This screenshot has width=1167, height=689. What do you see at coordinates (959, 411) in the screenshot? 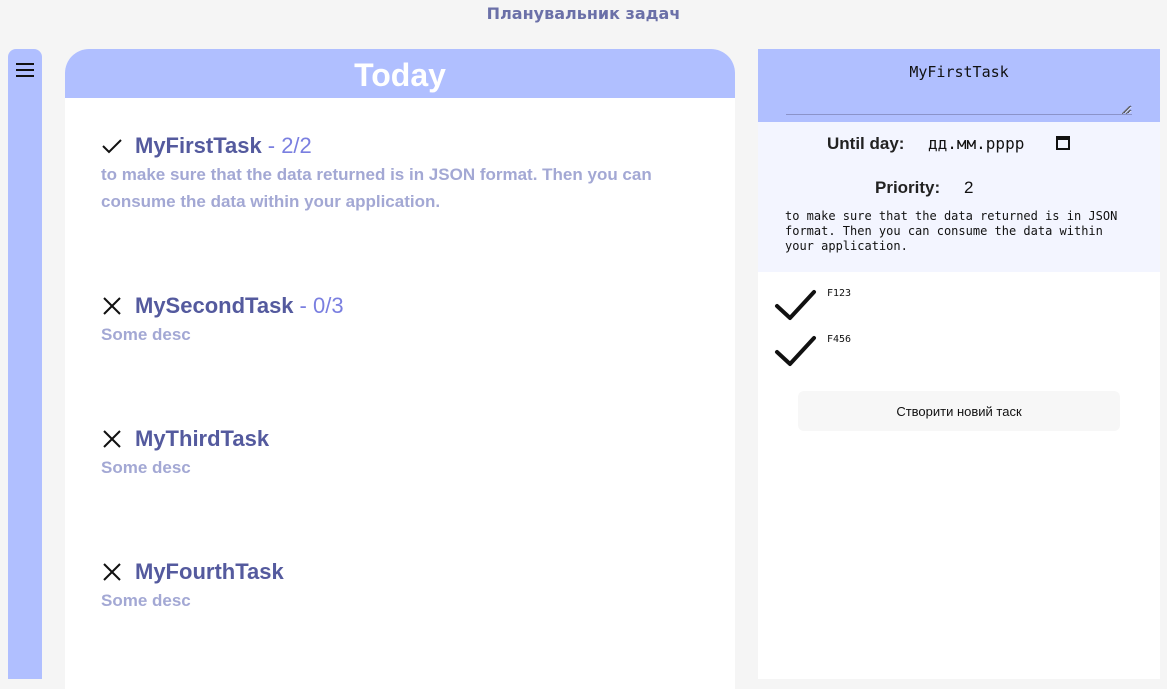
I see `create-task-button: Створити новий таск` at bounding box center [959, 411].